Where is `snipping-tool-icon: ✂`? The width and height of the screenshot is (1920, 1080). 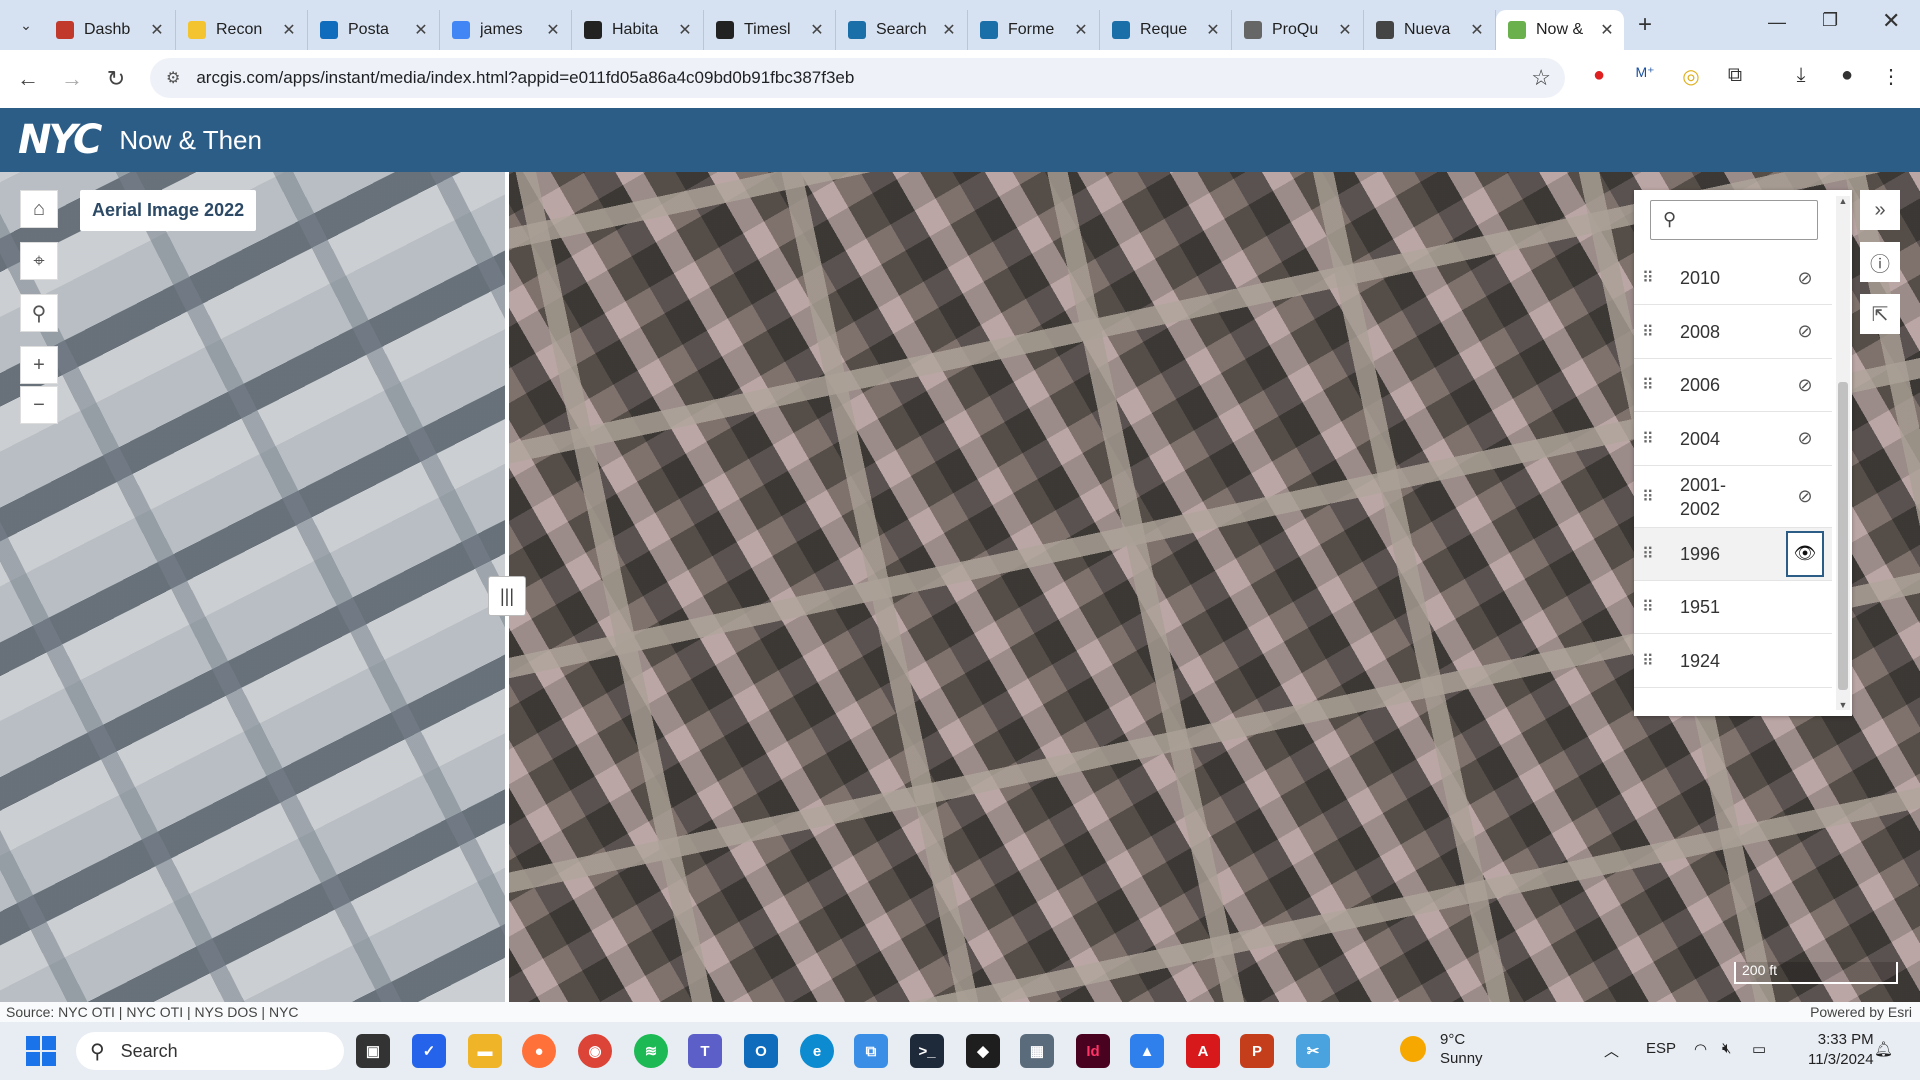 snipping-tool-icon: ✂ is located at coordinates (1313, 1051).